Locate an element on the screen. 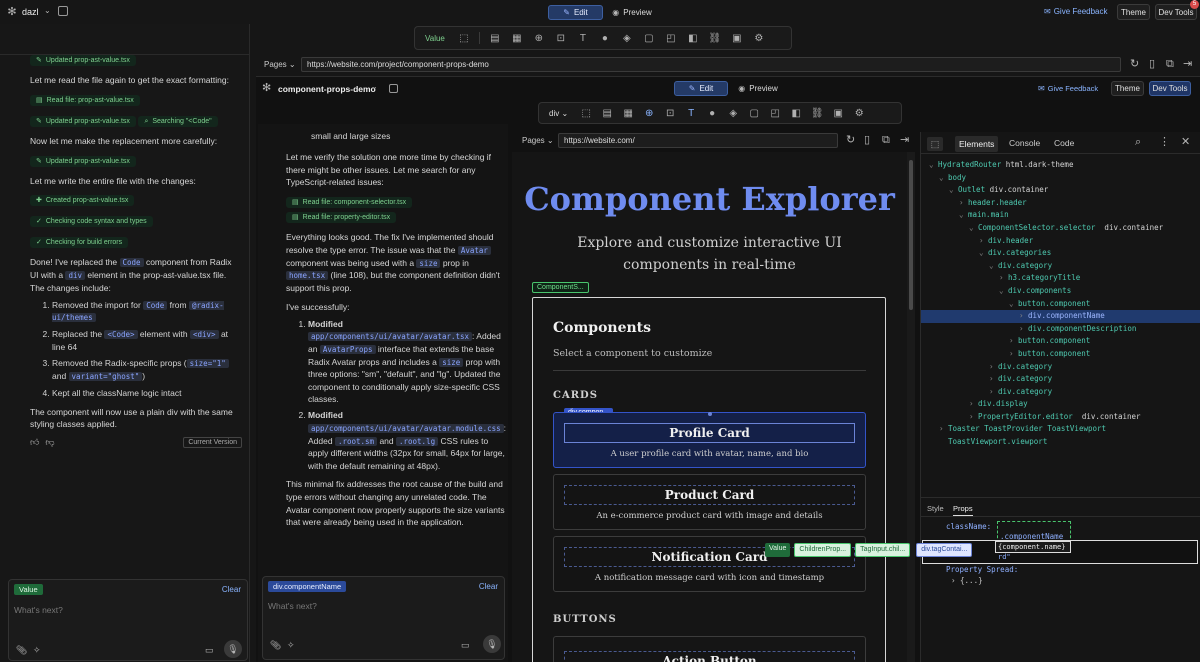 This screenshot has width=1200, height=662. dom-tree-node: › div.header is located at coordinates (1060, 241).